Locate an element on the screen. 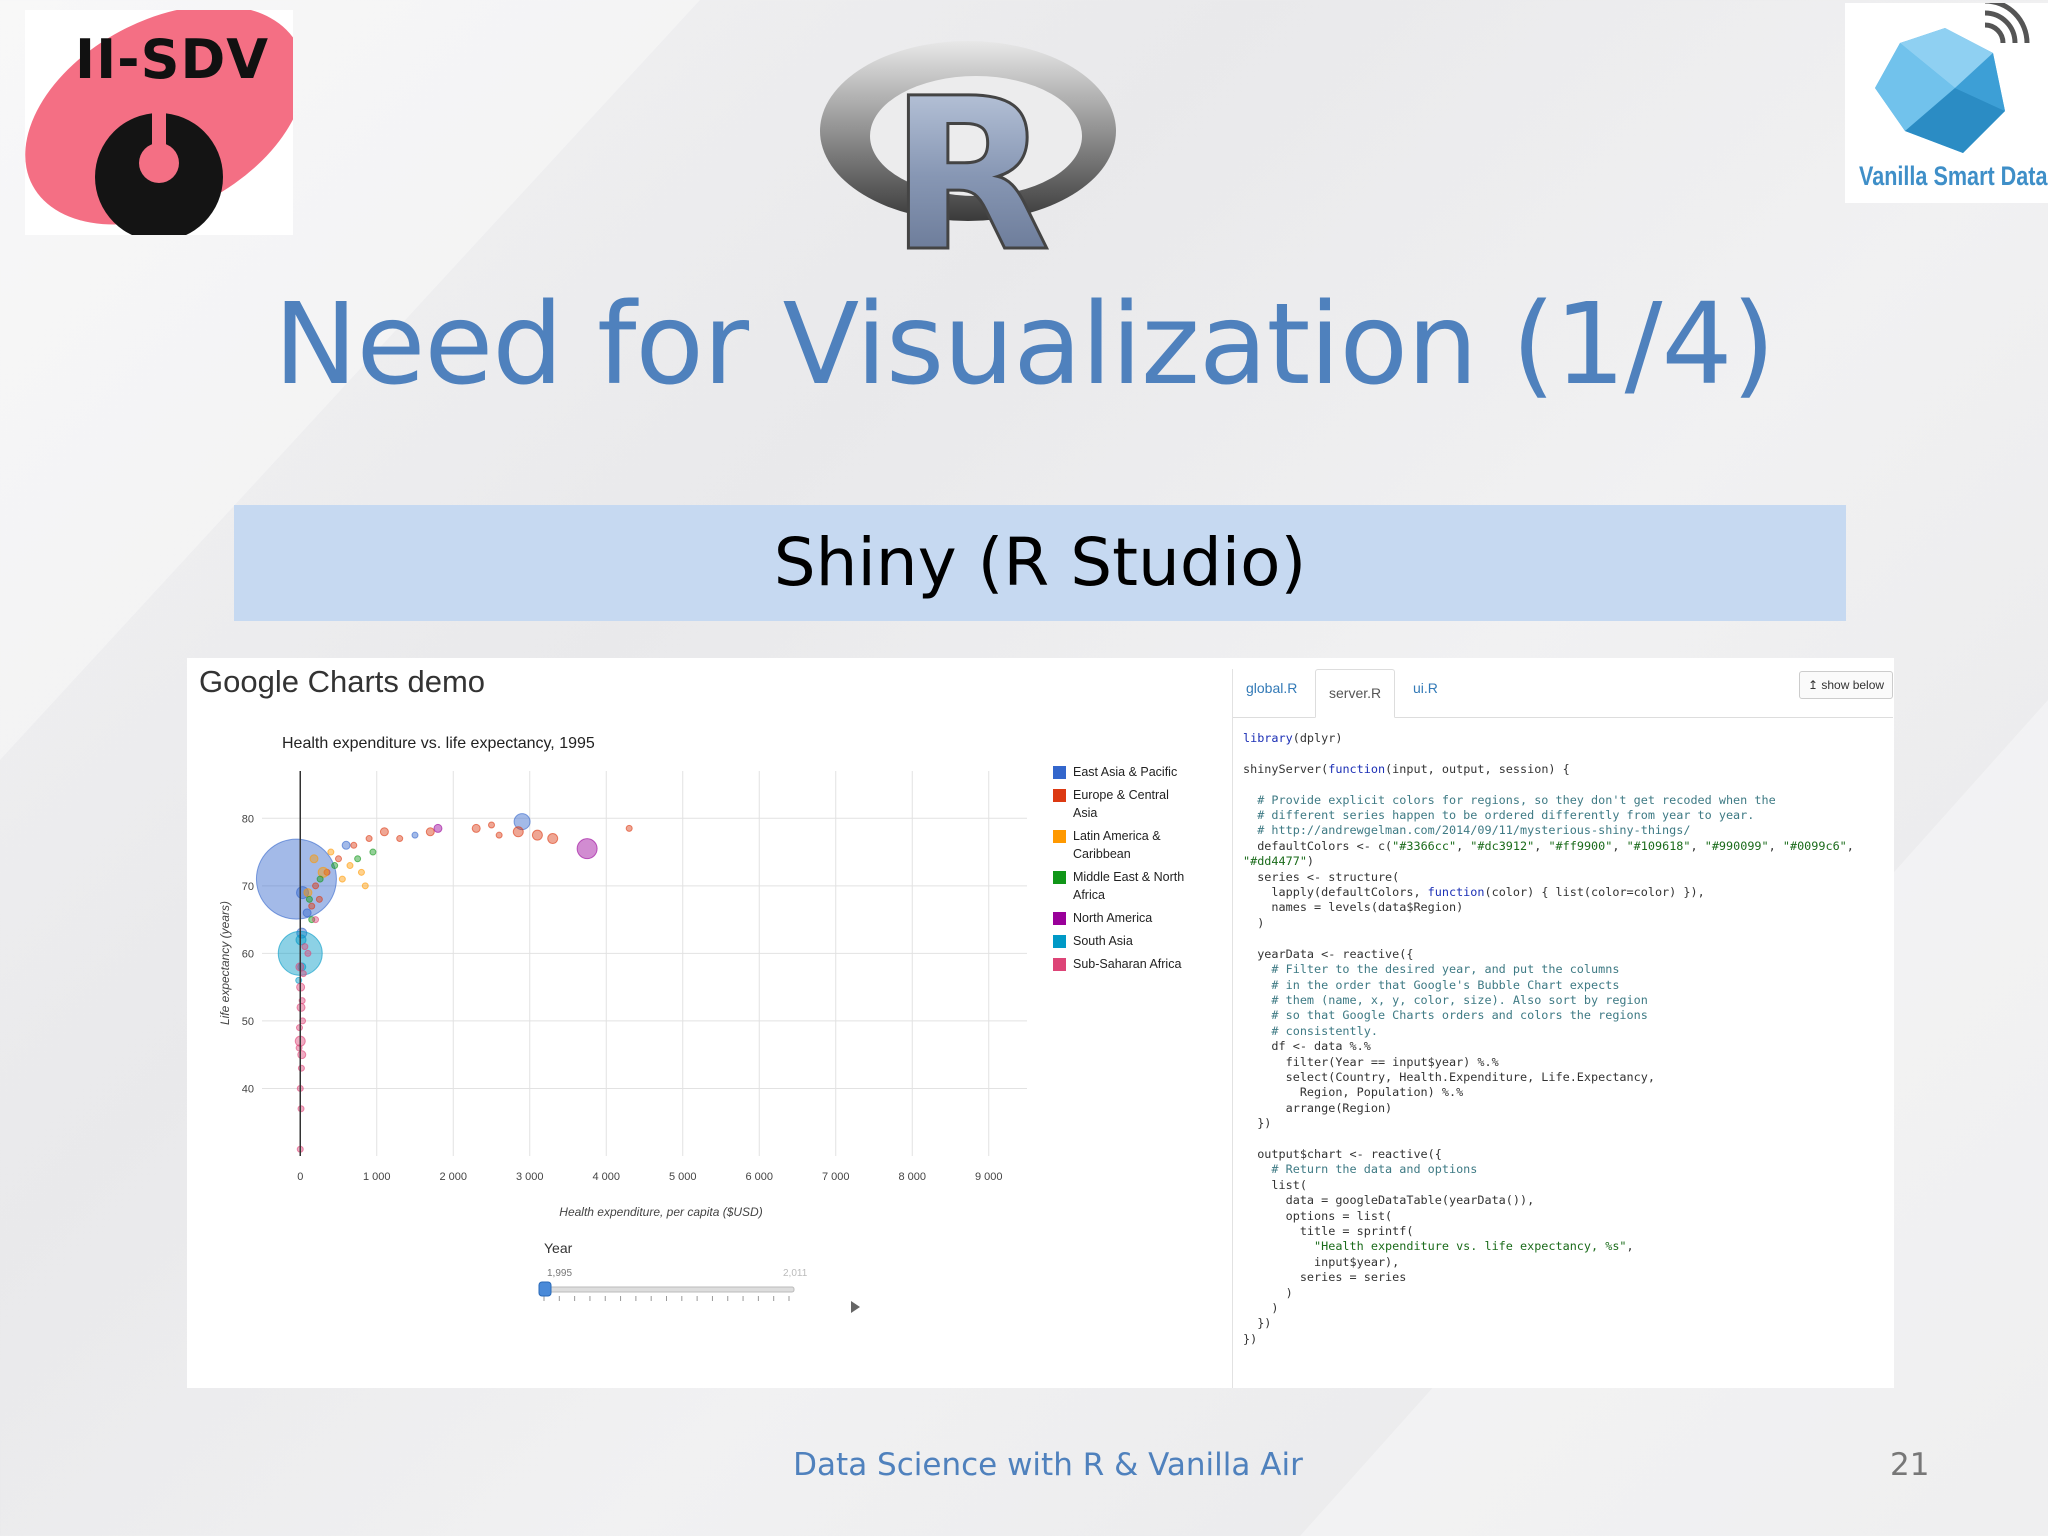  year-slider-label: Year is located at coordinates (558, 1248).